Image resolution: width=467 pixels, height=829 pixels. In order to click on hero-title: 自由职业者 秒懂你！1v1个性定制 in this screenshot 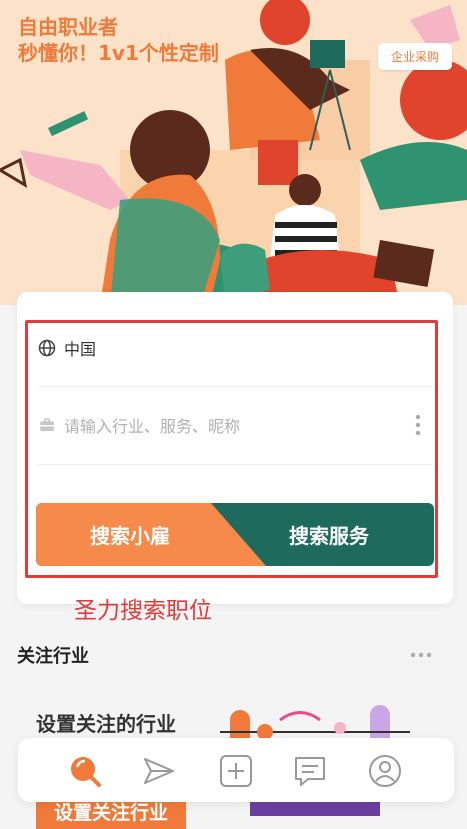, I will do `click(118, 40)`.